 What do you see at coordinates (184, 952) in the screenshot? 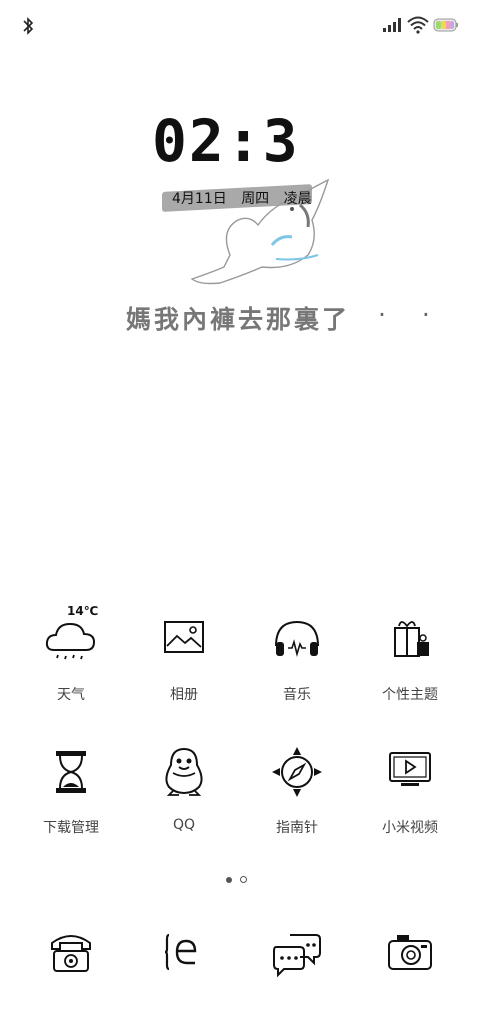
I see `browser-icon` at bounding box center [184, 952].